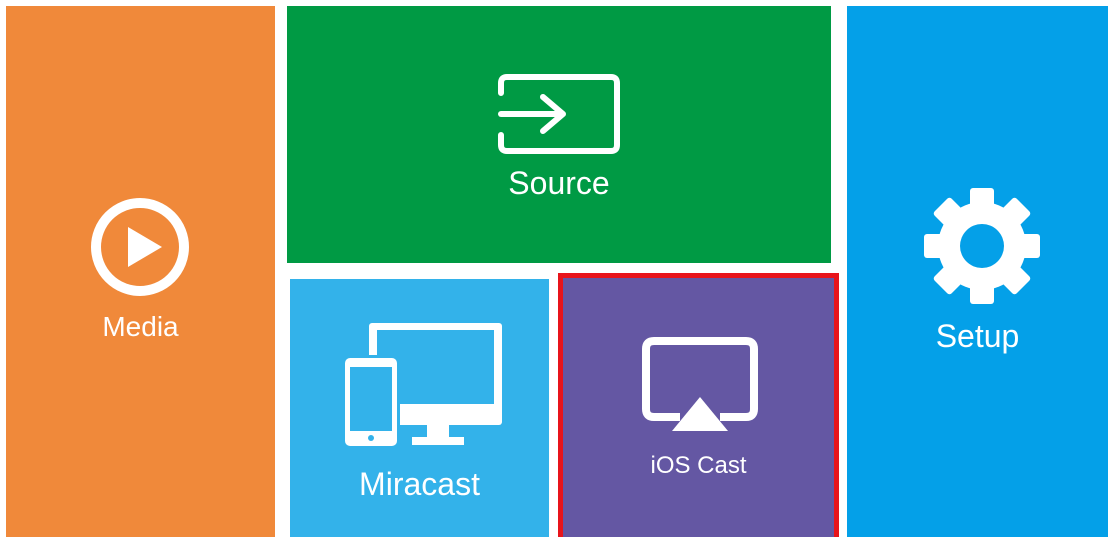 This screenshot has height=537, width=1108. I want to click on miracast-label: Miracast, so click(419, 484).